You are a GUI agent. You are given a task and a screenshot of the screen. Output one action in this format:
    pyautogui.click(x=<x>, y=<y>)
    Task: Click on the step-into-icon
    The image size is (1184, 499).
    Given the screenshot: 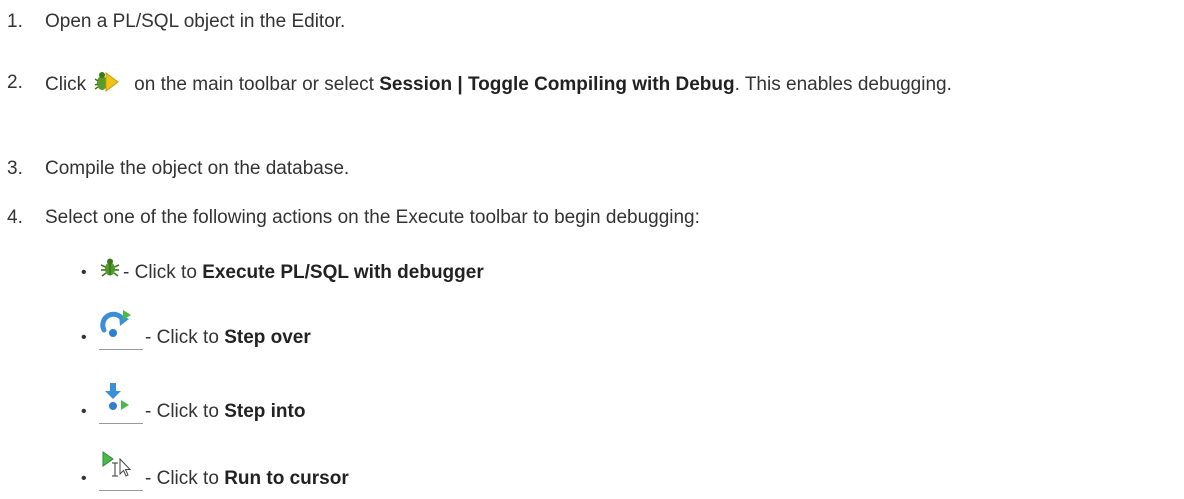 What is the action you would take?
    pyautogui.click(x=121, y=403)
    